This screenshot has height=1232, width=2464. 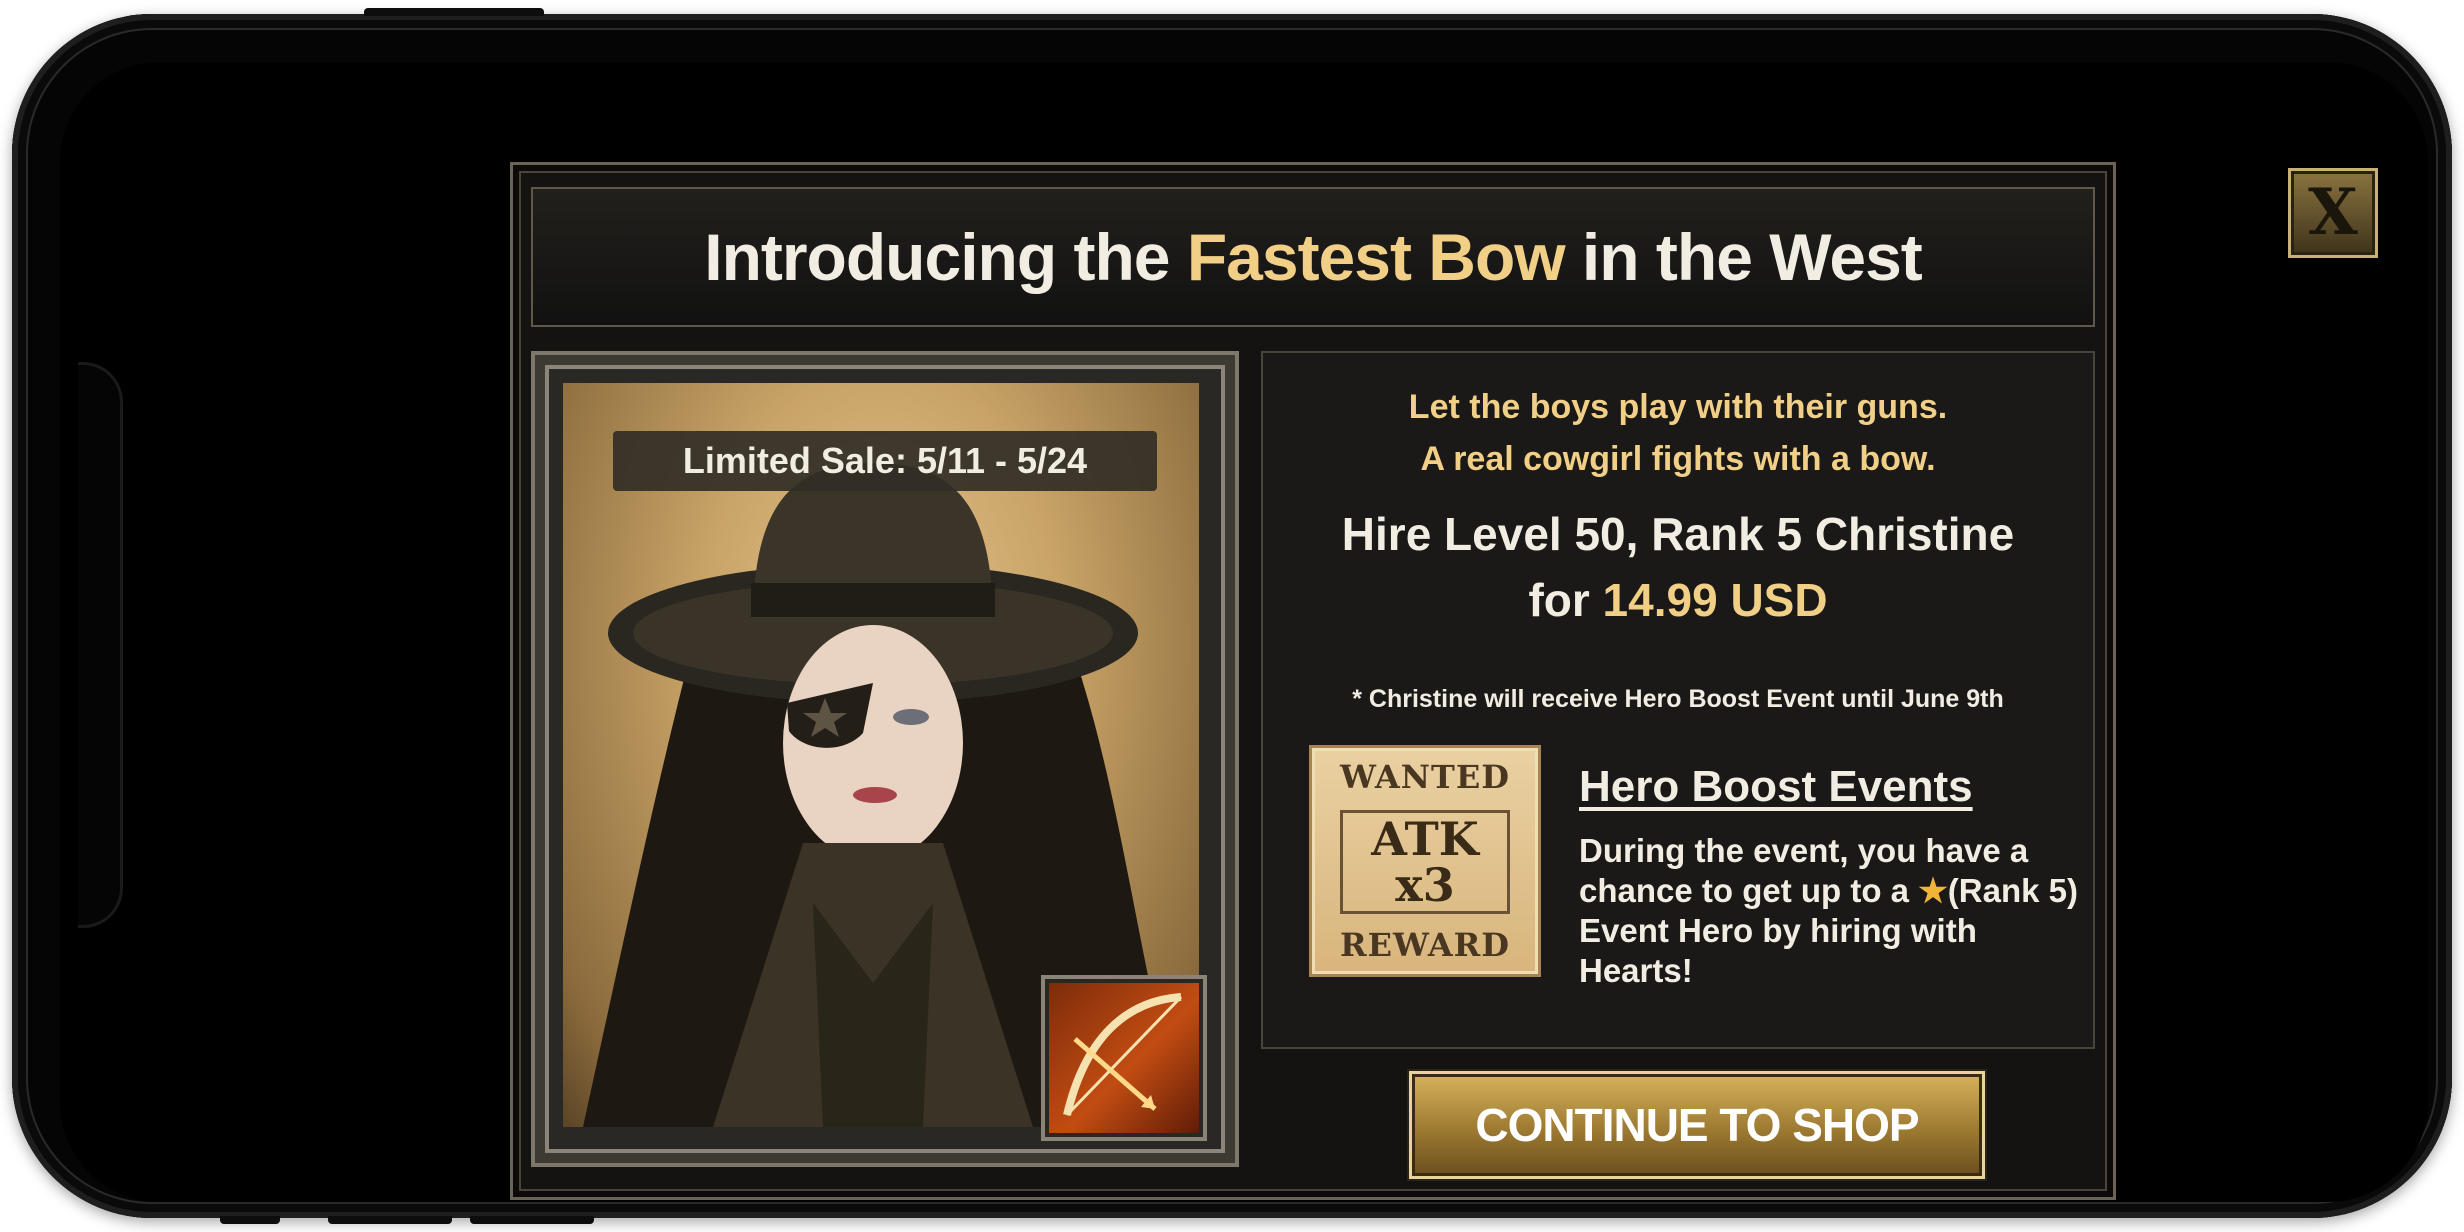 What do you see at coordinates (1425, 885) in the screenshot?
I see `poster-multiplier: x3` at bounding box center [1425, 885].